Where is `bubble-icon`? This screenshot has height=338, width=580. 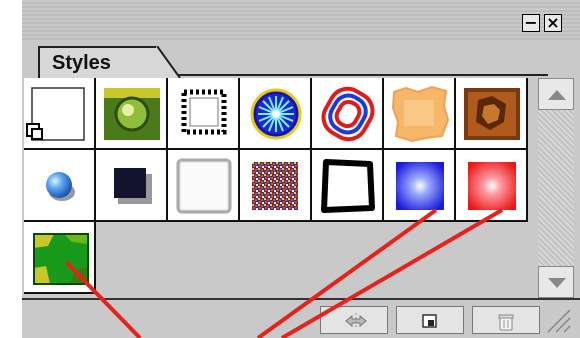
bubble-icon is located at coordinates (60, 186).